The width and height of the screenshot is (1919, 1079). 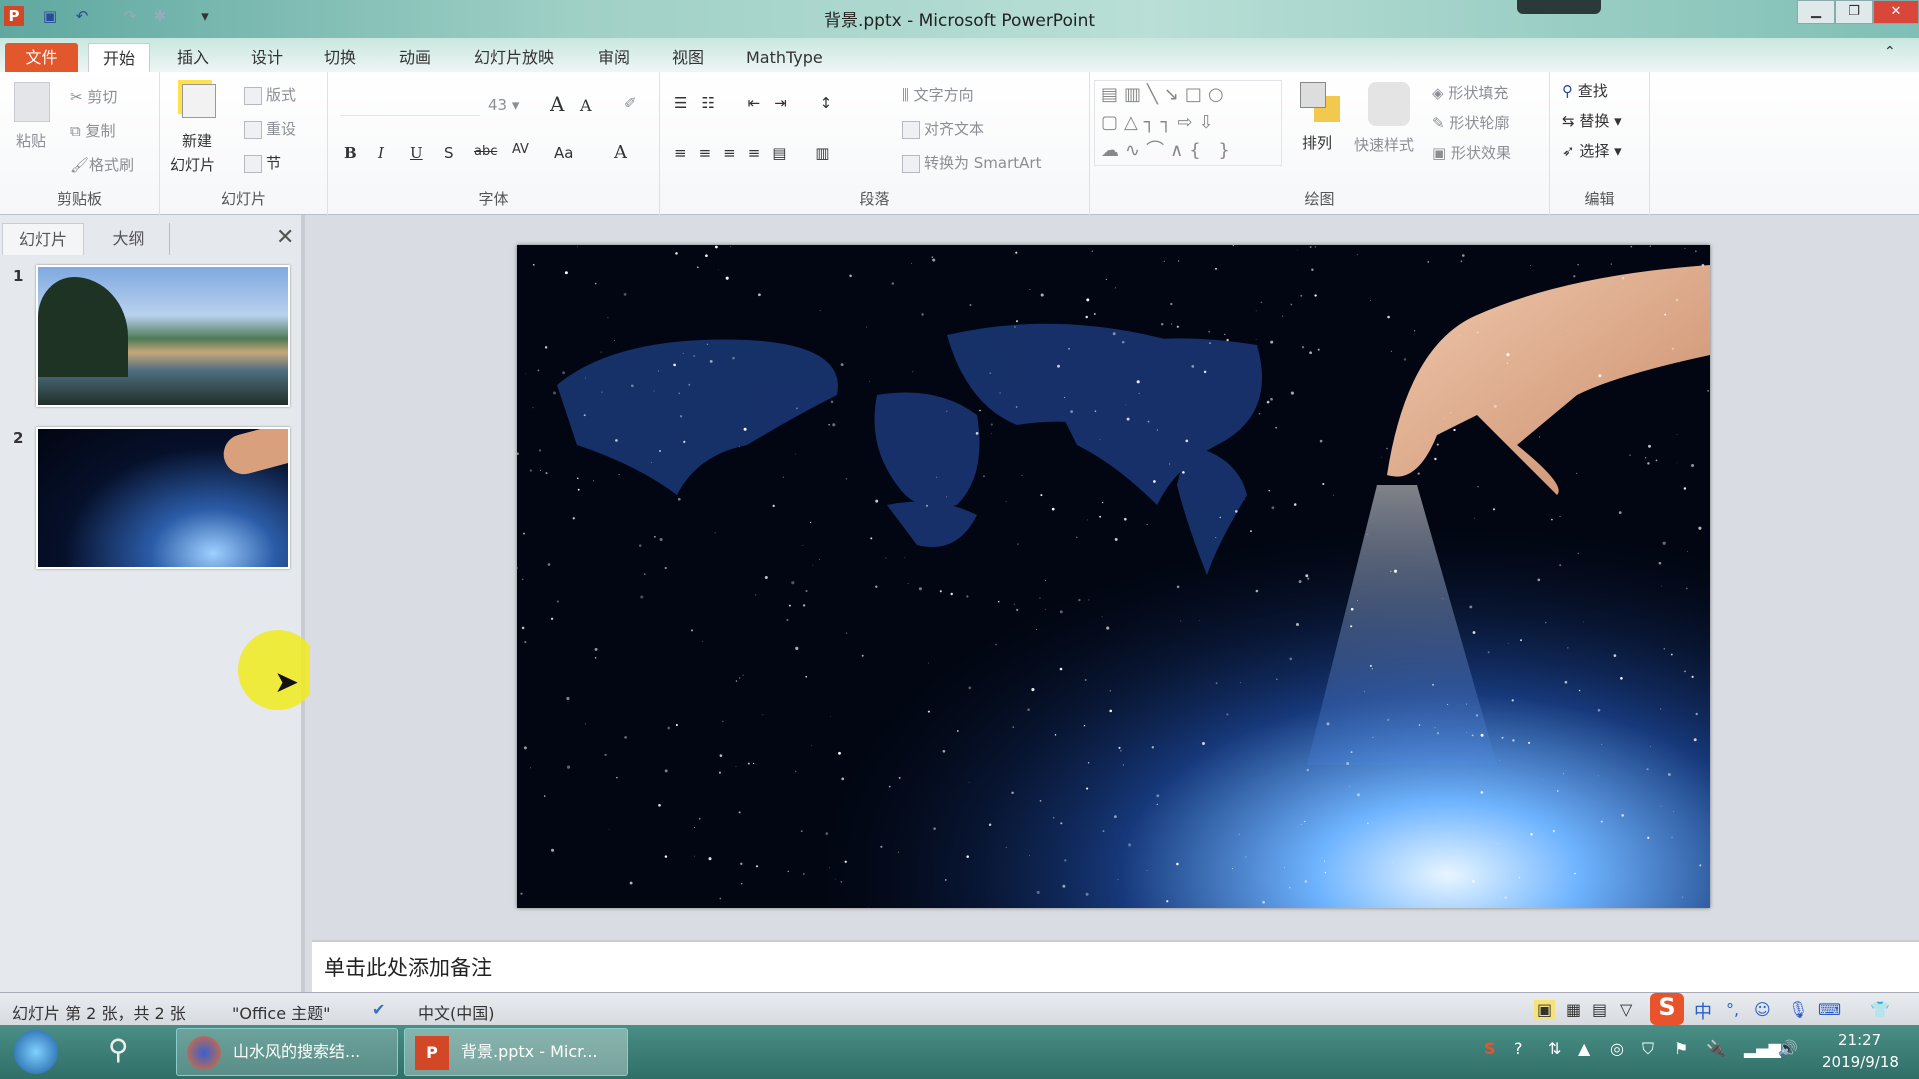 I want to click on new-slide-button: 新建, so click(x=197, y=140).